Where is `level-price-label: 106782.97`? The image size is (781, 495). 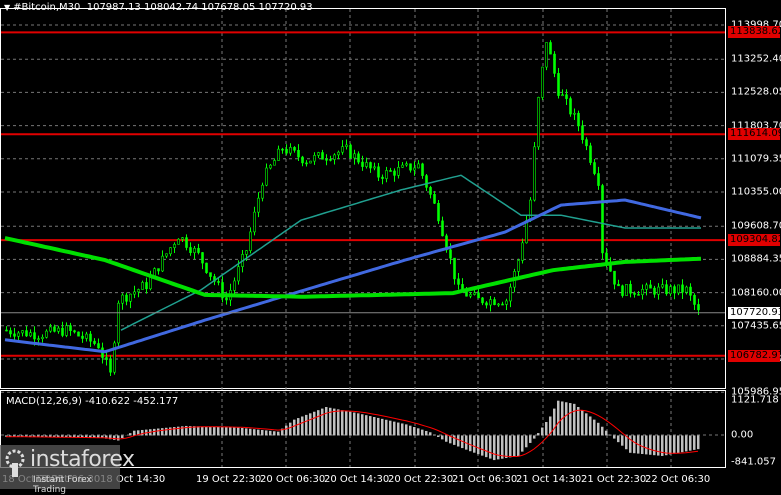 level-price-label: 106782.97 is located at coordinates (754, 356).